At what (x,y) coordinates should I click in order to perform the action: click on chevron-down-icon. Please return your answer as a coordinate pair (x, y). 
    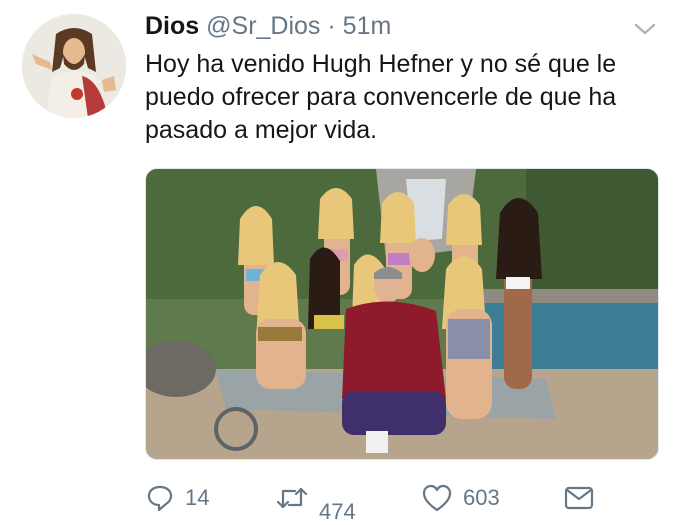
    Looking at the image, I should click on (645, 29).